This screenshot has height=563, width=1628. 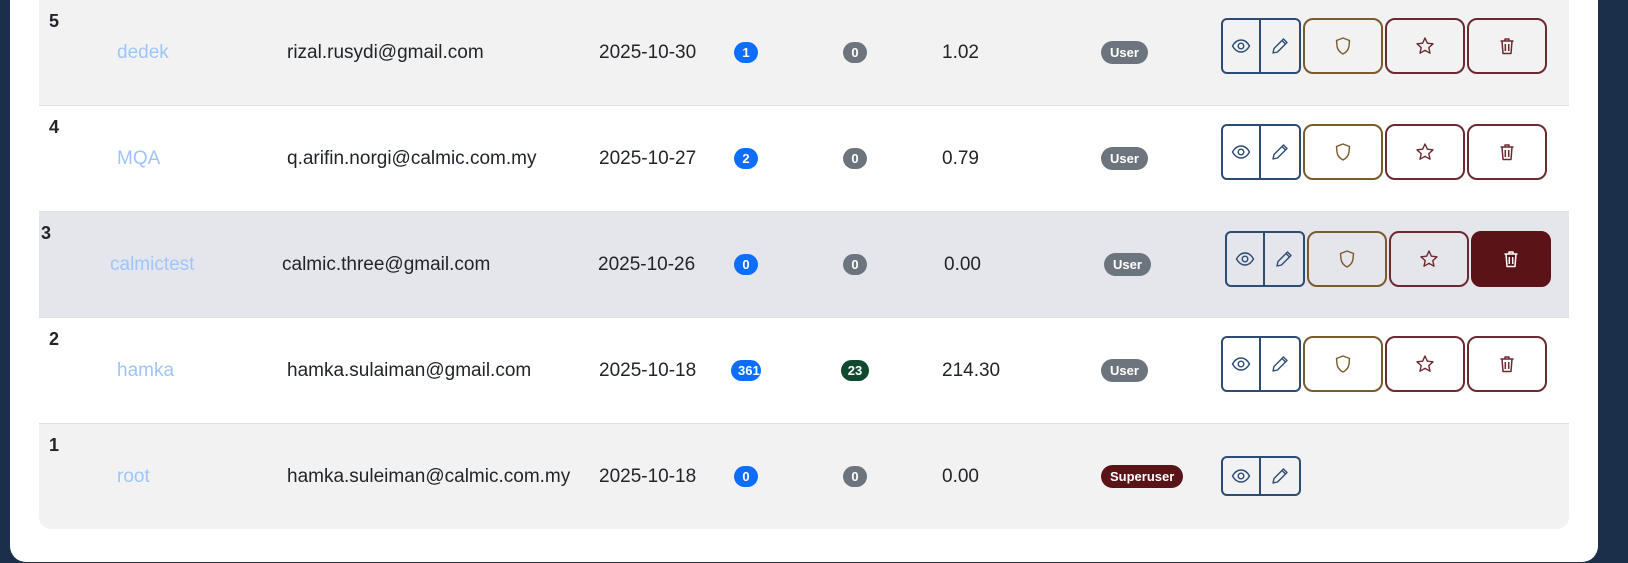 I want to click on count-badge-secondary: 23, so click(x=855, y=370).